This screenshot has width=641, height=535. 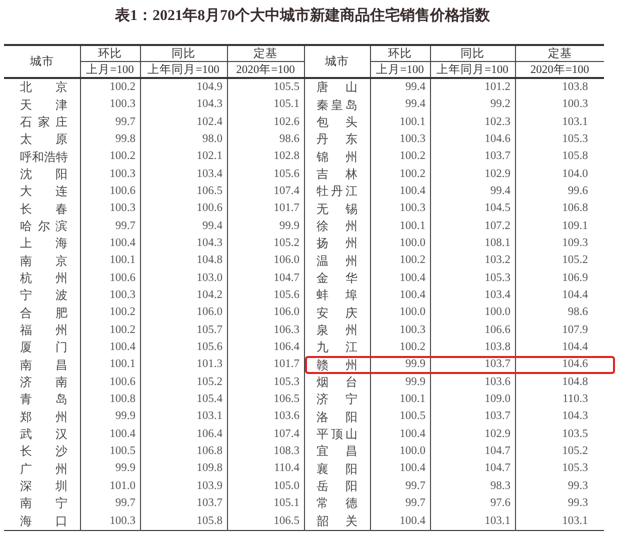 What do you see at coordinates (183, 365) in the screenshot?
I see `table-cell: 101.3` at bounding box center [183, 365].